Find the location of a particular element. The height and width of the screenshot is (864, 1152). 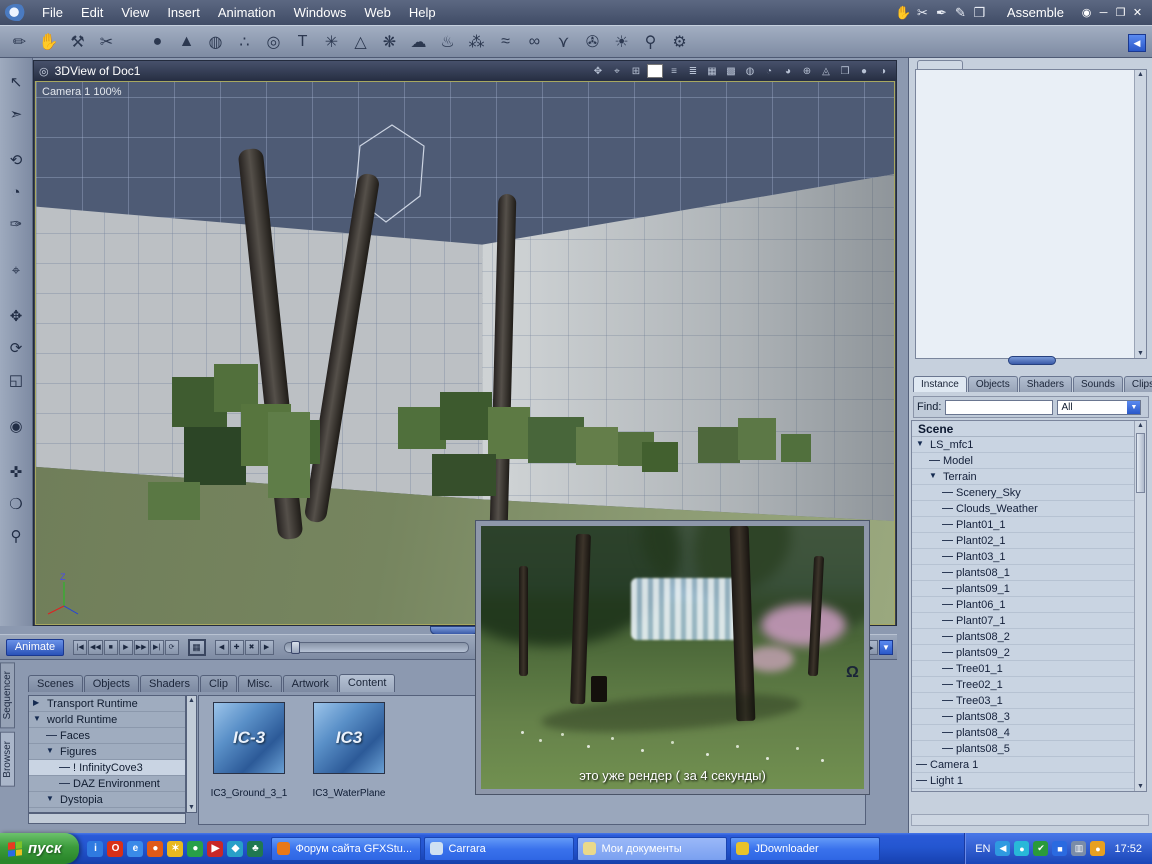

task-button: Мои документы is located at coordinates (652, 848).